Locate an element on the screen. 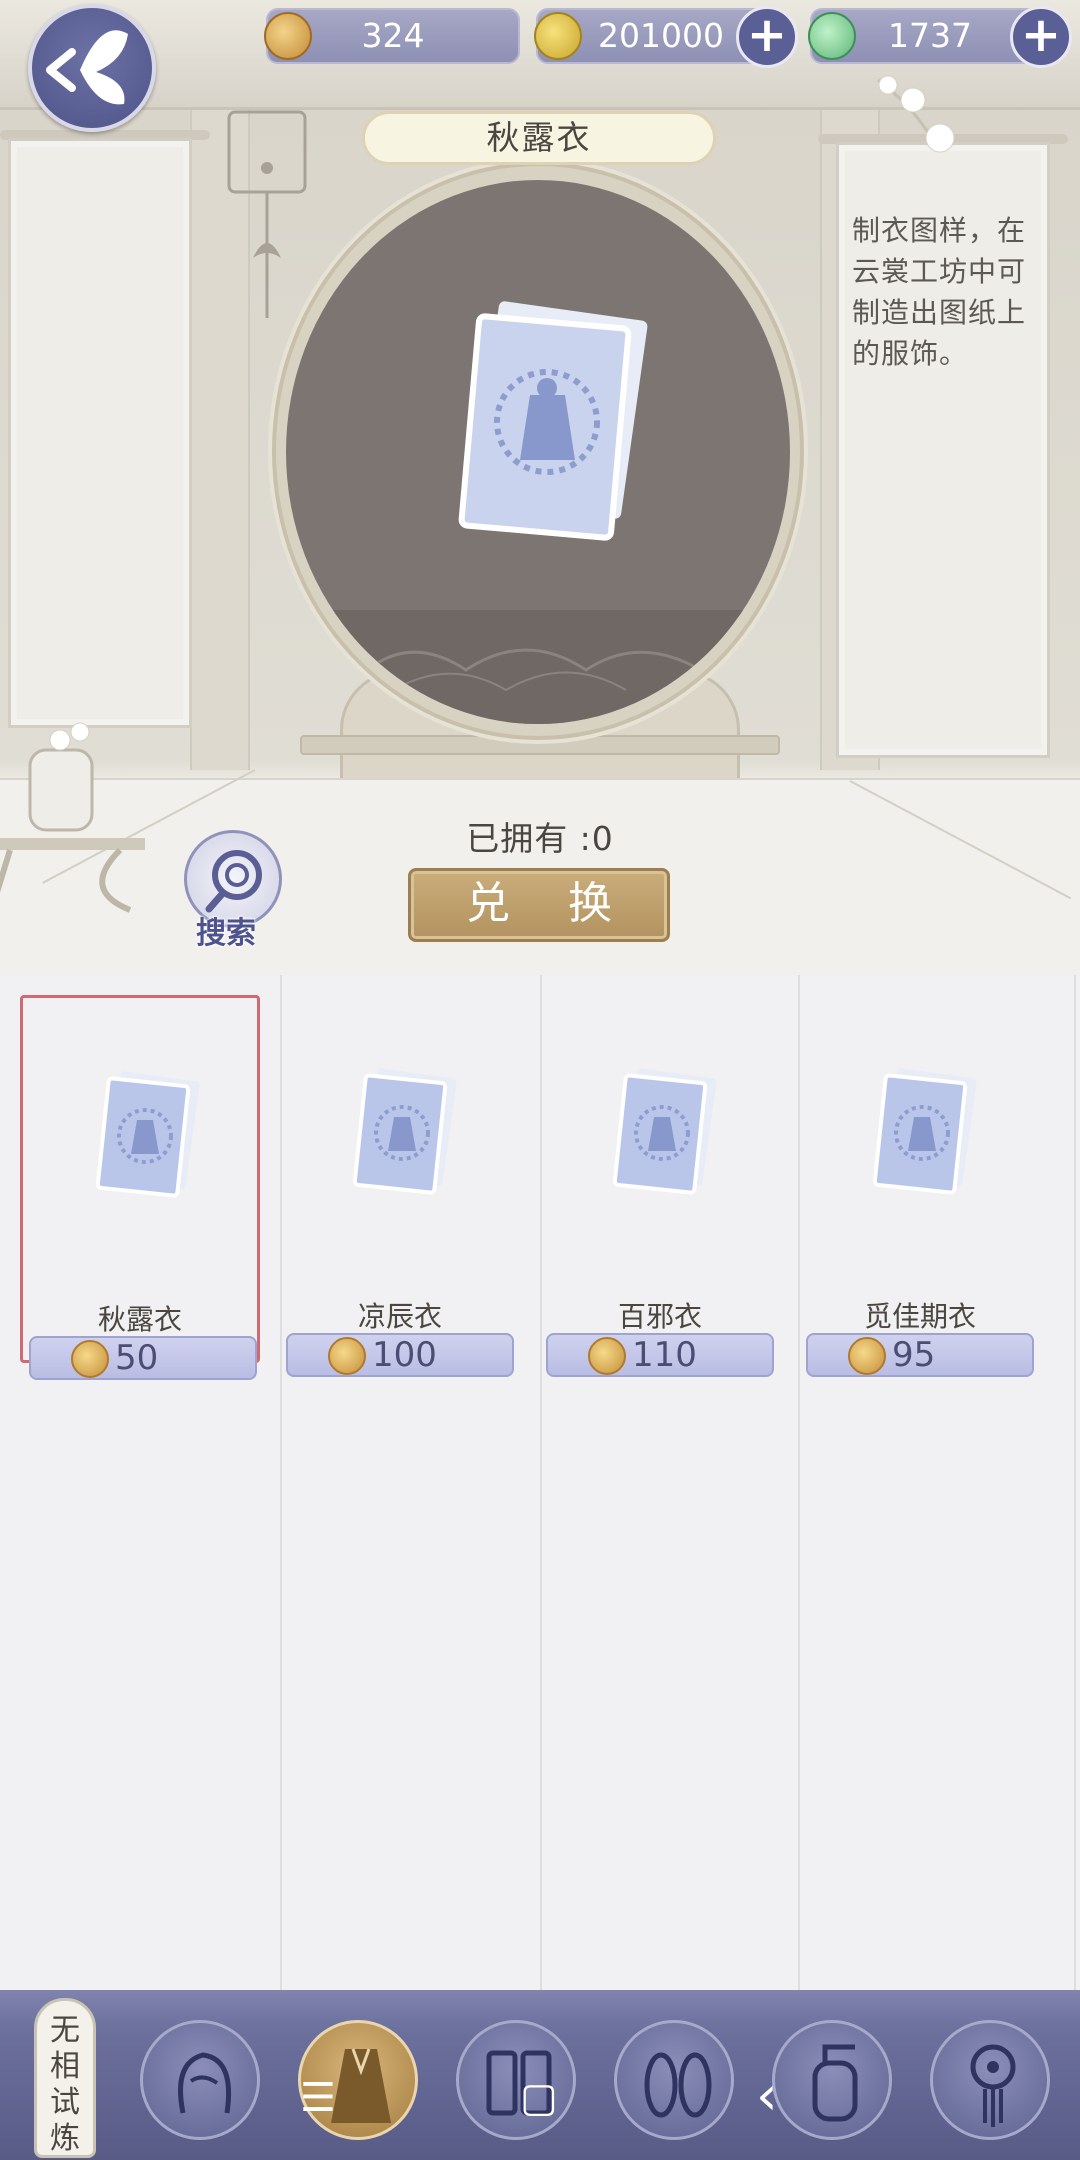 The height and width of the screenshot is (2160, 1080). butterfly-back-icon is located at coordinates (87, 67).